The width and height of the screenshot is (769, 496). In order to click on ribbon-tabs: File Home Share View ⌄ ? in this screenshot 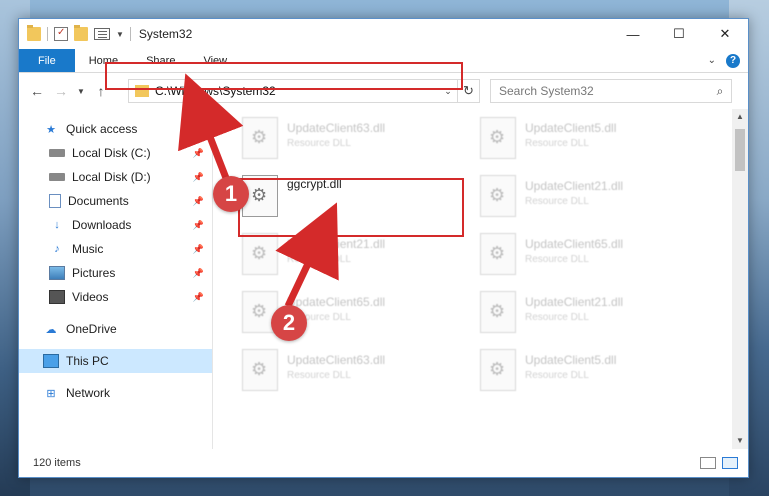, I will do `click(383, 61)`.